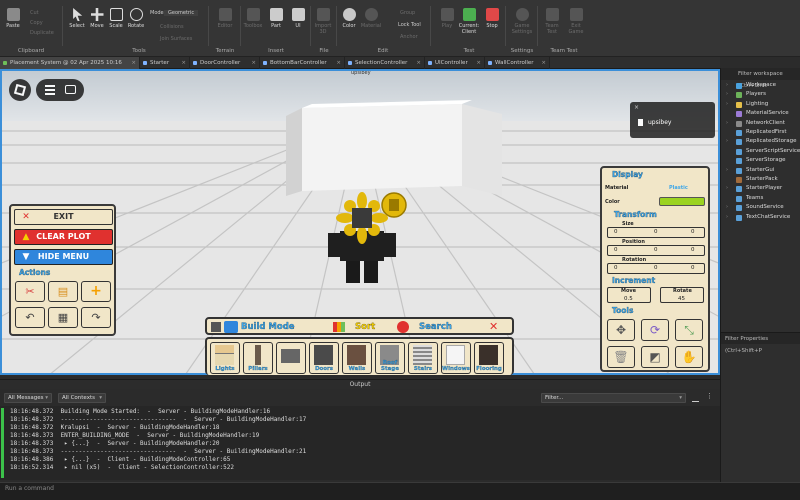 Image resolution: width=800 pixels, height=500 pixels. Describe the element at coordinates (455, 63) in the screenshot. I see `tab-ui-controller: UIController ×` at that location.